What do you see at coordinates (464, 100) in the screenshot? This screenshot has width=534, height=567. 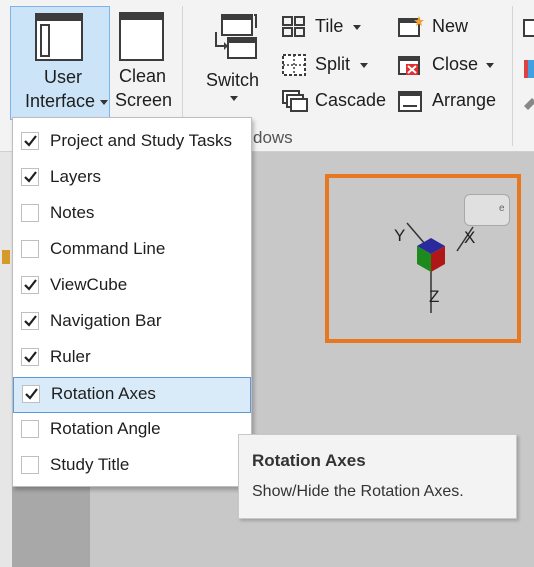 I see `arrange-label: Arrange` at bounding box center [464, 100].